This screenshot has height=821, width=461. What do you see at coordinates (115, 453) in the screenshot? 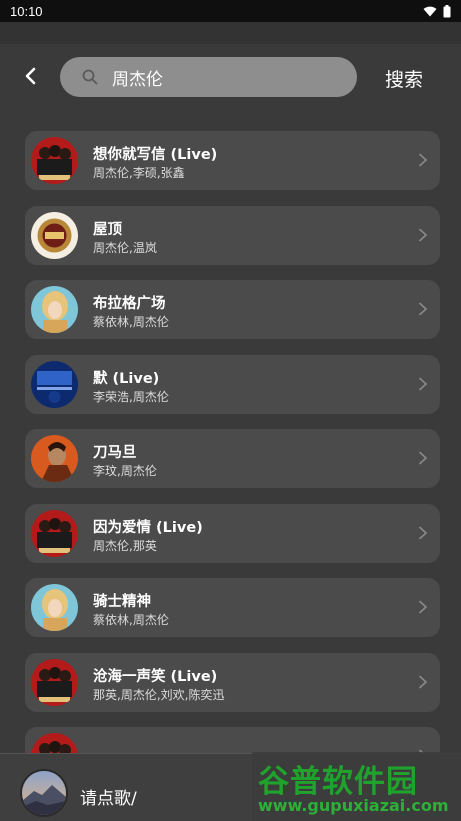
I see `song-title: 刀马旦` at bounding box center [115, 453].